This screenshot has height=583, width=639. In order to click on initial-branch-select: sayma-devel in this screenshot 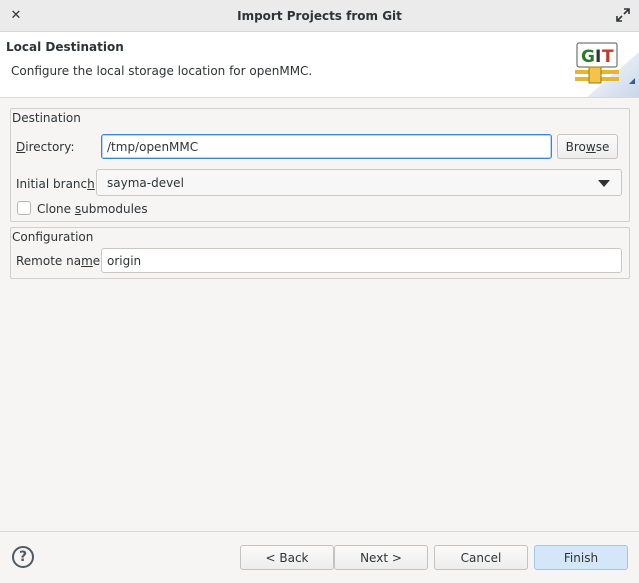, I will do `click(359, 182)`.